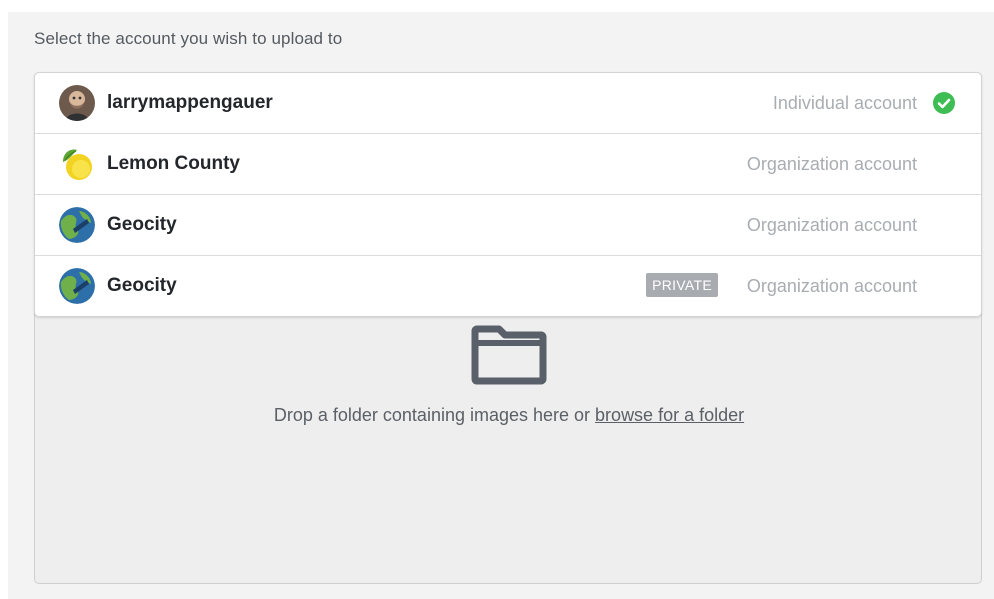 Image resolution: width=994 pixels, height=599 pixels. What do you see at coordinates (188, 38) in the screenshot?
I see `page-heading: Select the account you wish to upload to` at bounding box center [188, 38].